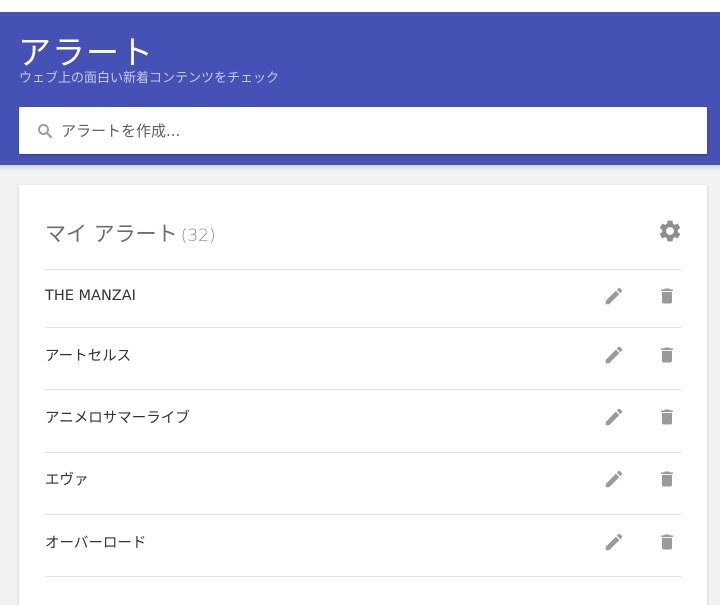  I want to click on alert-label: エヴァ, so click(67, 480).